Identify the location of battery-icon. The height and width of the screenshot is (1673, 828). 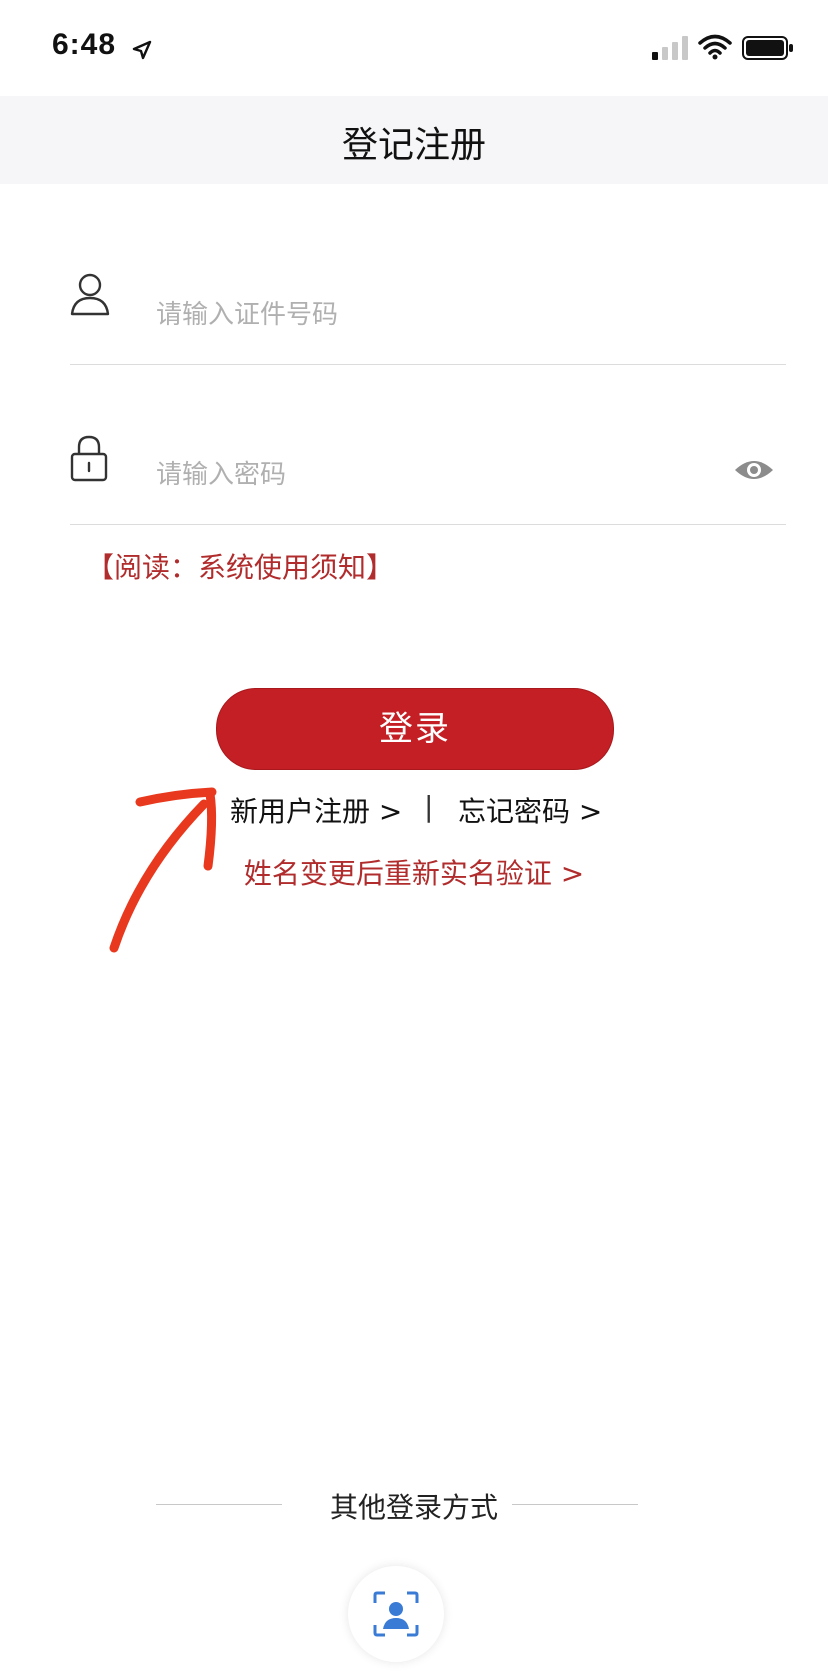
(767, 48).